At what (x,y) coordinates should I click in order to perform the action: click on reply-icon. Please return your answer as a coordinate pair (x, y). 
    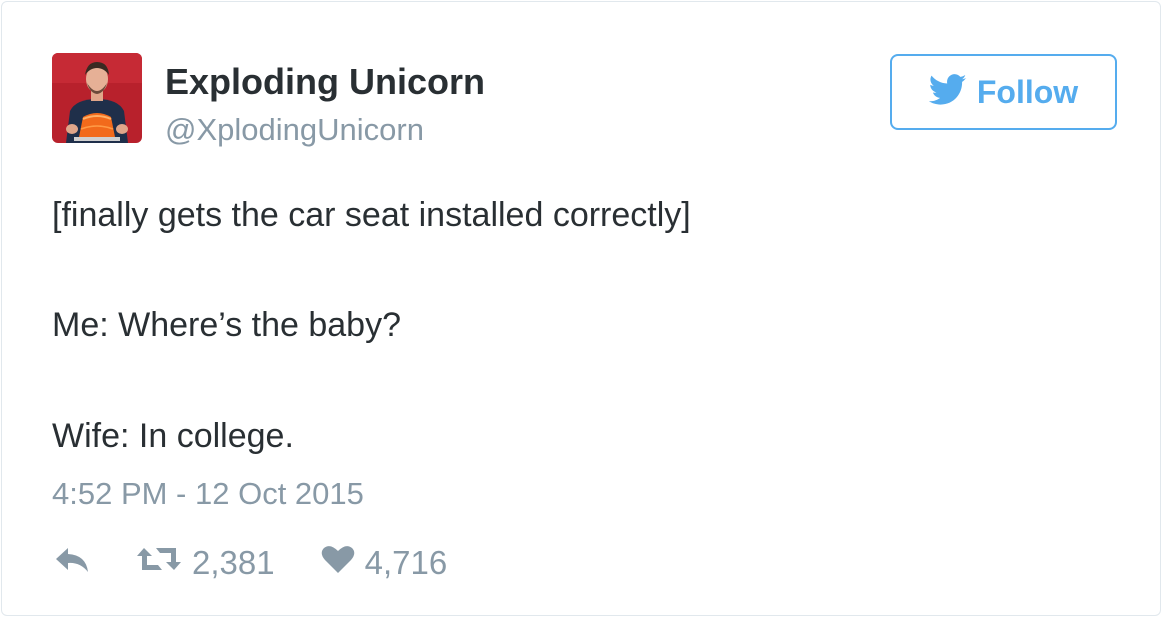
    Looking at the image, I should click on (72, 563).